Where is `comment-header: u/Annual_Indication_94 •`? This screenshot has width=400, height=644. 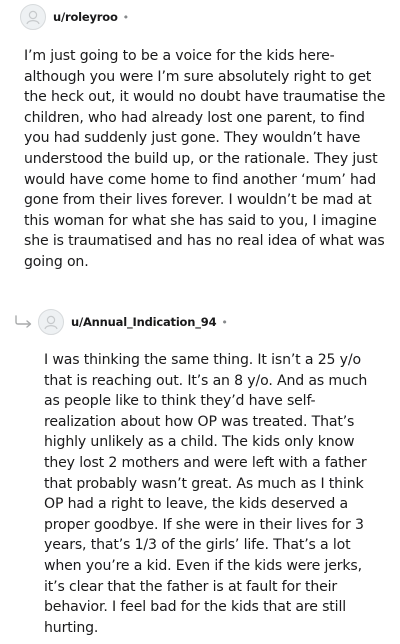 comment-header: u/Annual_Indication_94 • is located at coordinates (200, 322).